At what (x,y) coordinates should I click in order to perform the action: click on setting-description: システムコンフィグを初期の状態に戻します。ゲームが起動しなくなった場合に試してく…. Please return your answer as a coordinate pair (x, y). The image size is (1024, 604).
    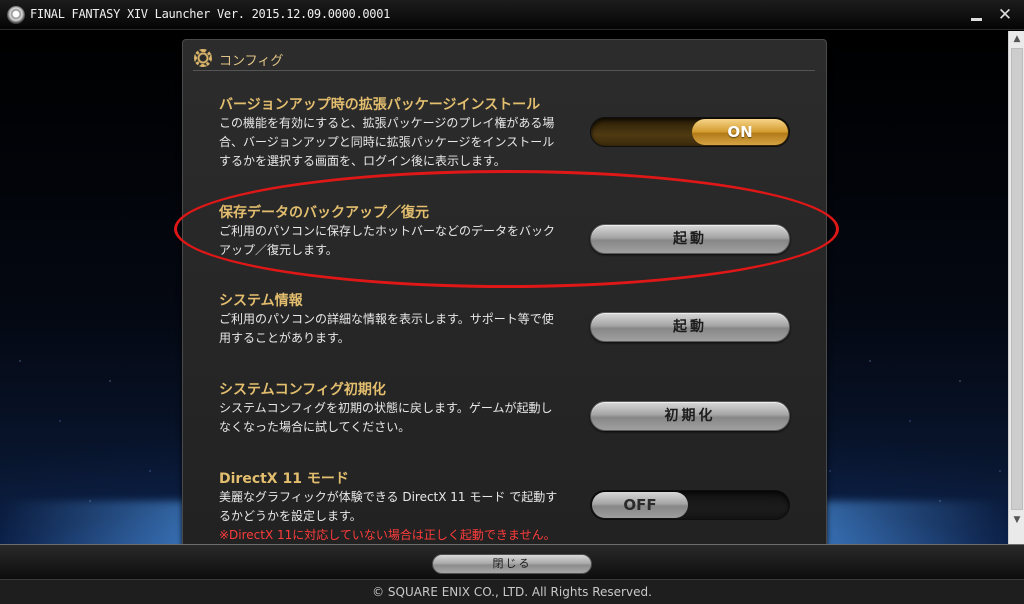
    Looking at the image, I should click on (386, 417).